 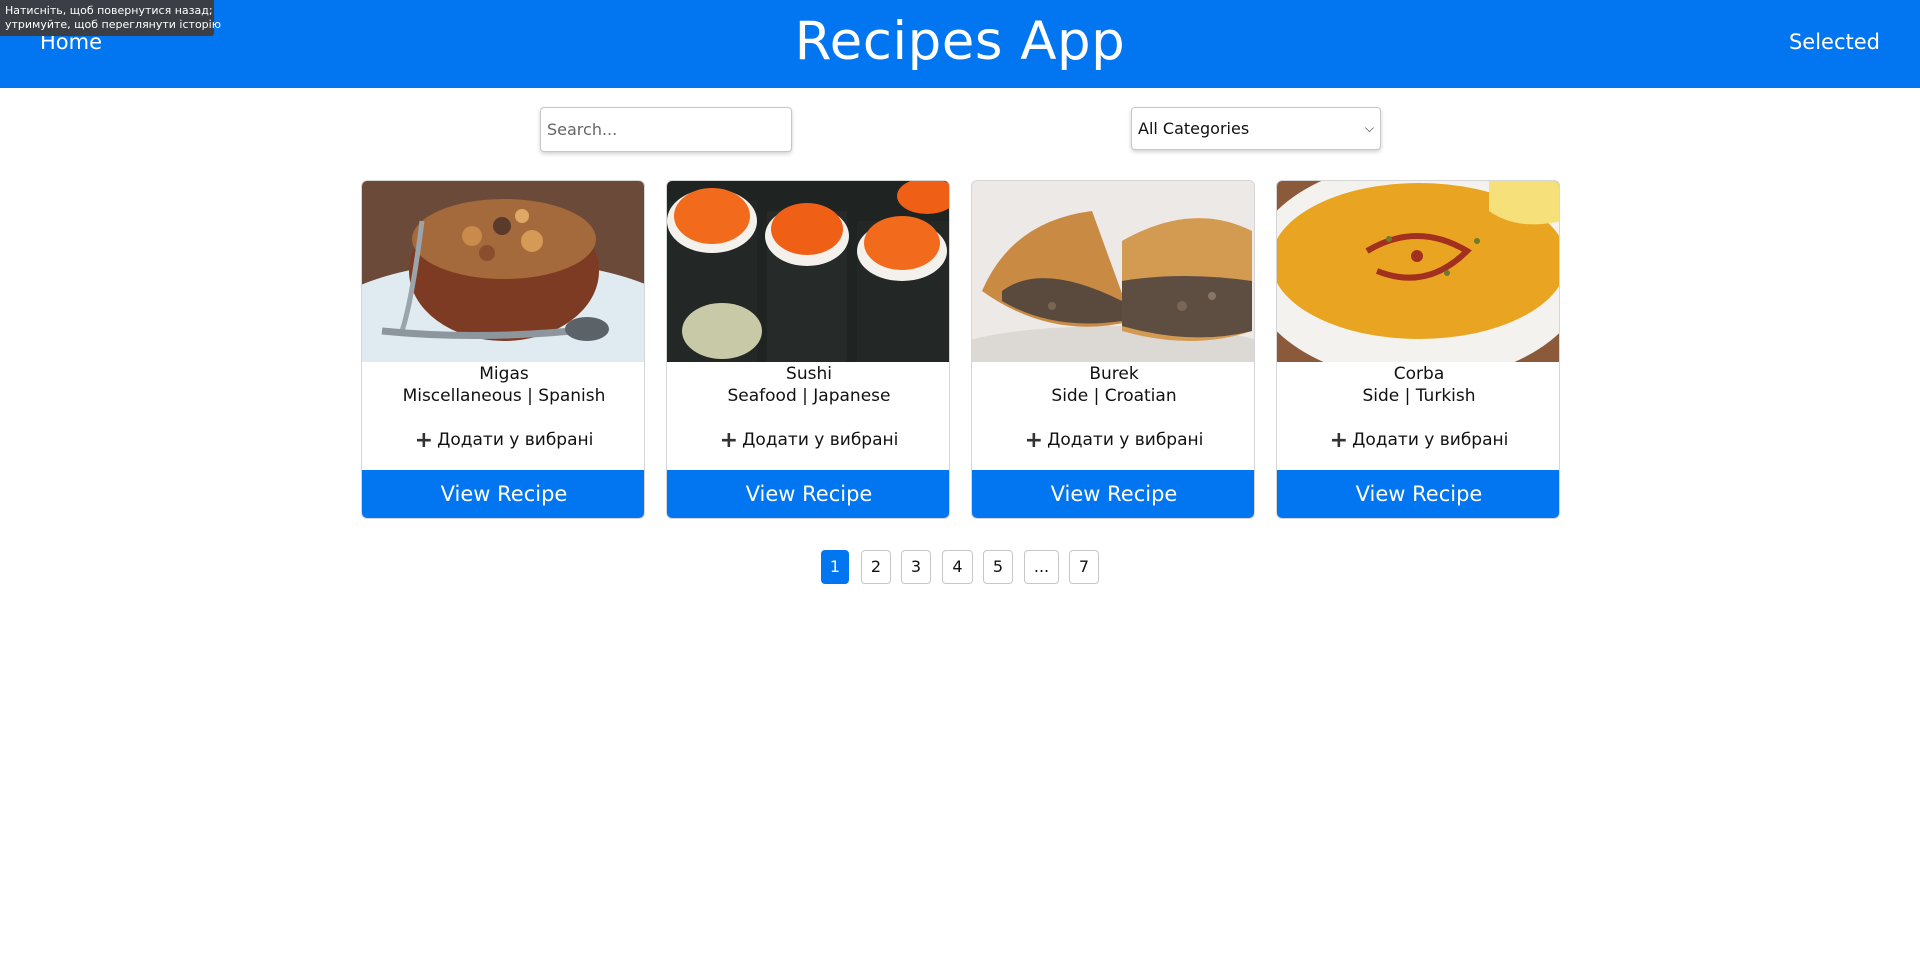 I want to click on nav-selected-link: Selected, so click(x=1834, y=42).